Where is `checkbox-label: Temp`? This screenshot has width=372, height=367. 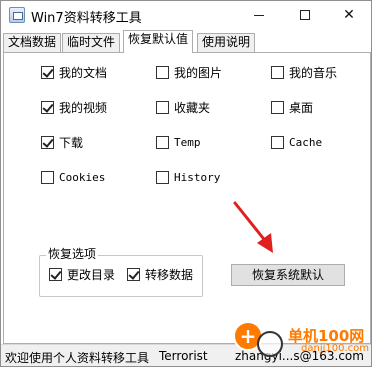 checkbox-label: Temp is located at coordinates (187, 142).